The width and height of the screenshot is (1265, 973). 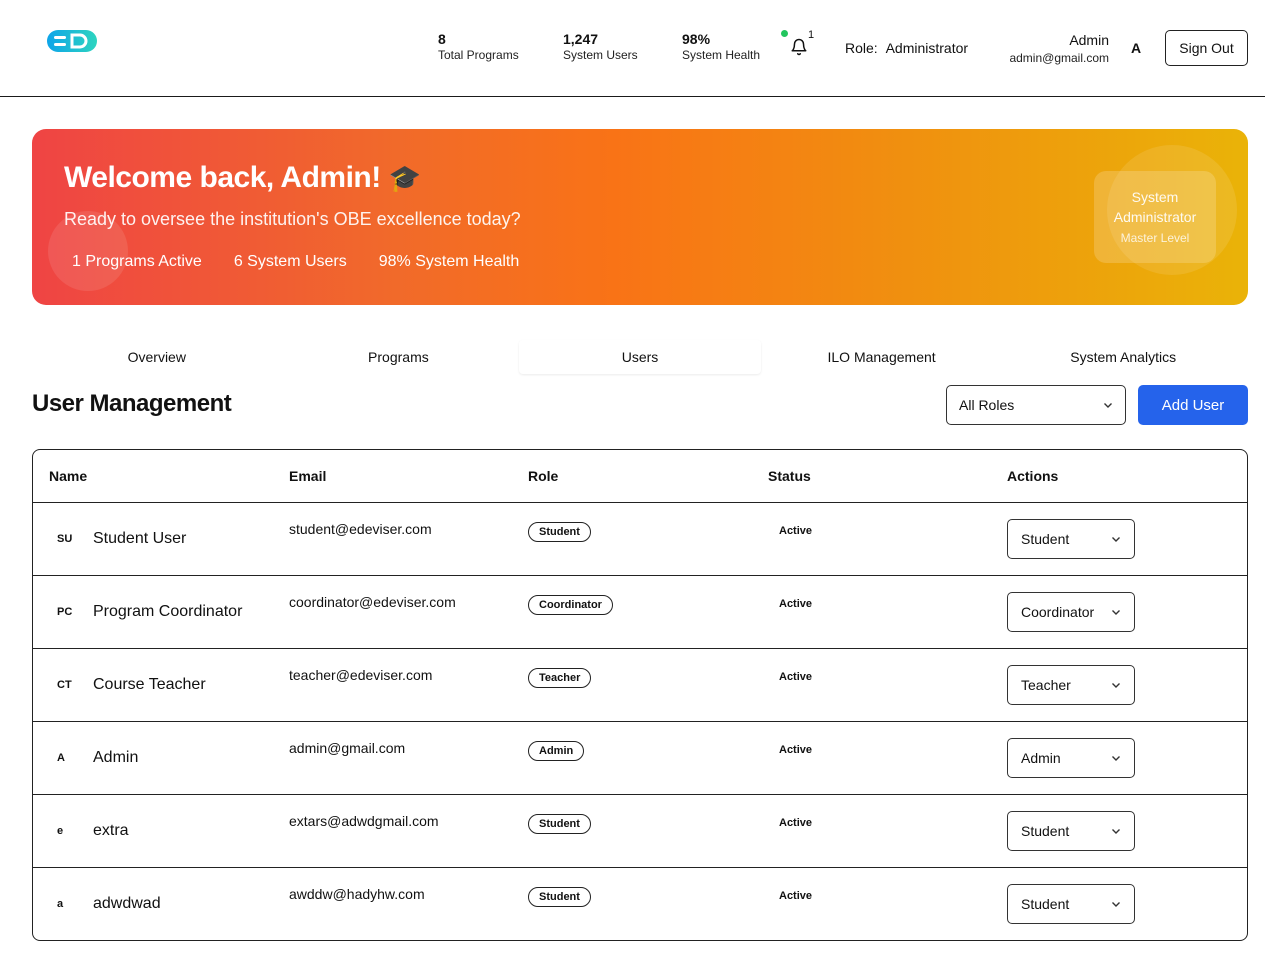 I want to click on table-header: Name Email Role Status Actions, so click(x=640, y=476).